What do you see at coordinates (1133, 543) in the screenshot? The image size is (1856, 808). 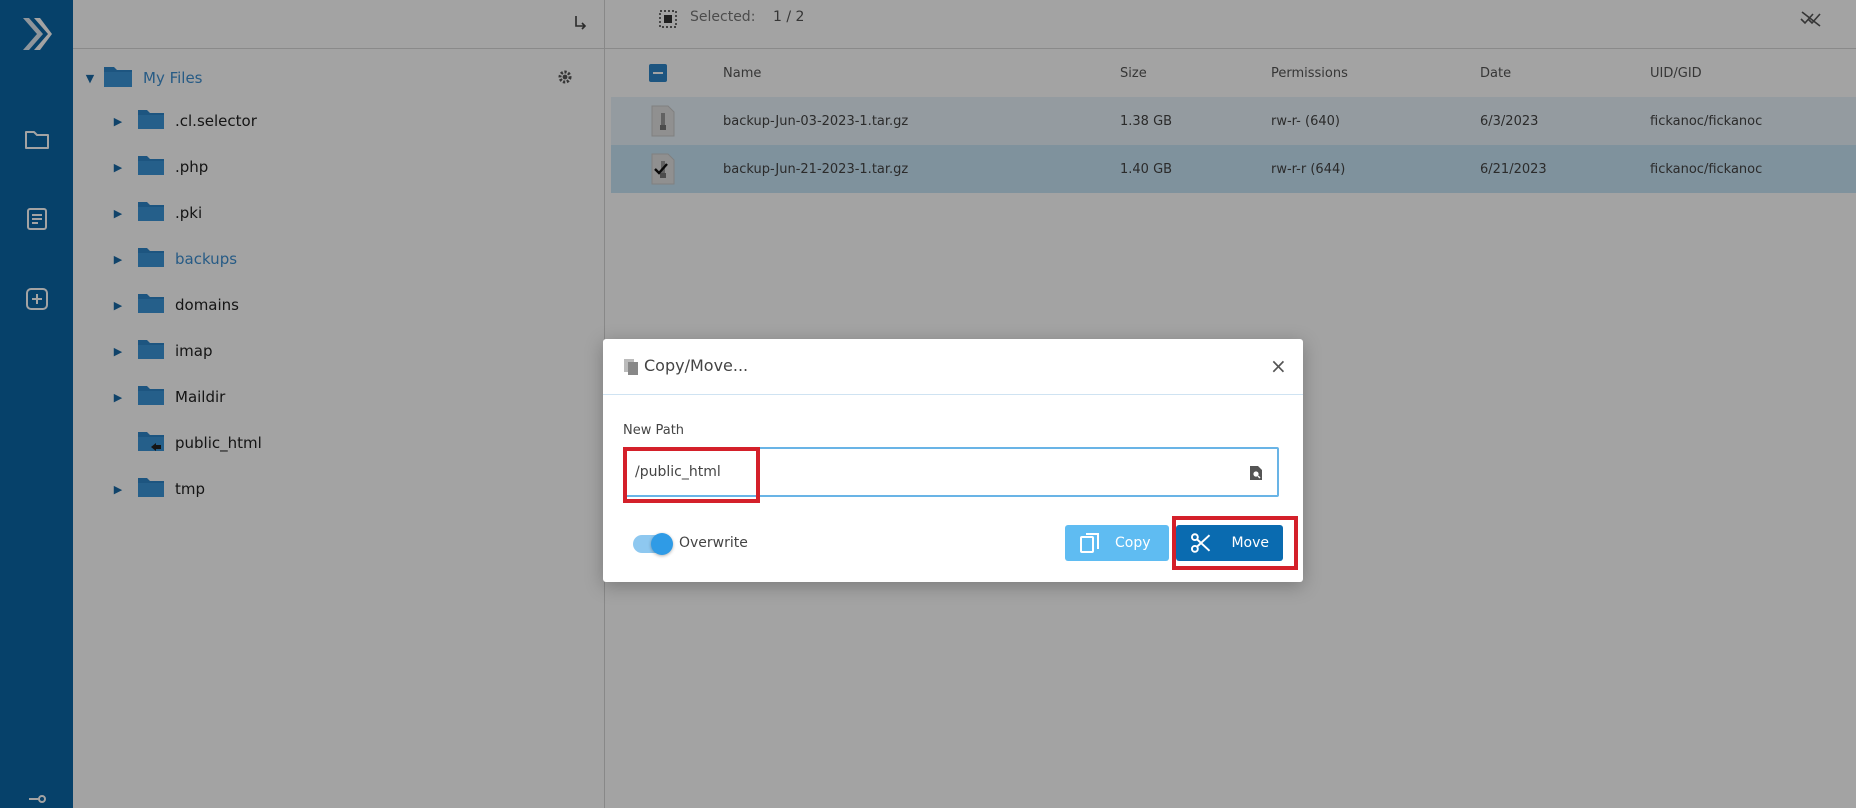 I see `copy-button-label: Copy` at bounding box center [1133, 543].